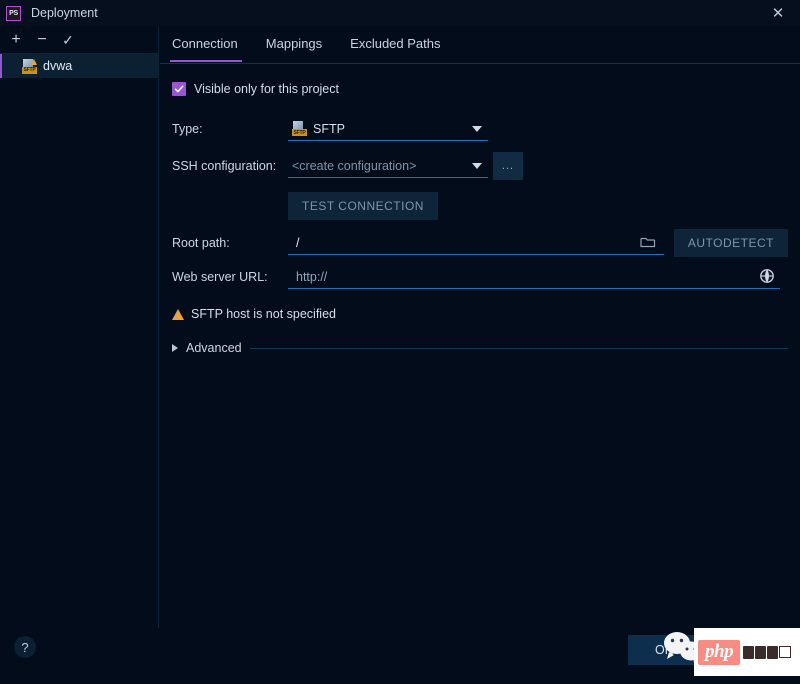  What do you see at coordinates (730, 243) in the screenshot?
I see `autodetect-button: AUTODETECT` at bounding box center [730, 243].